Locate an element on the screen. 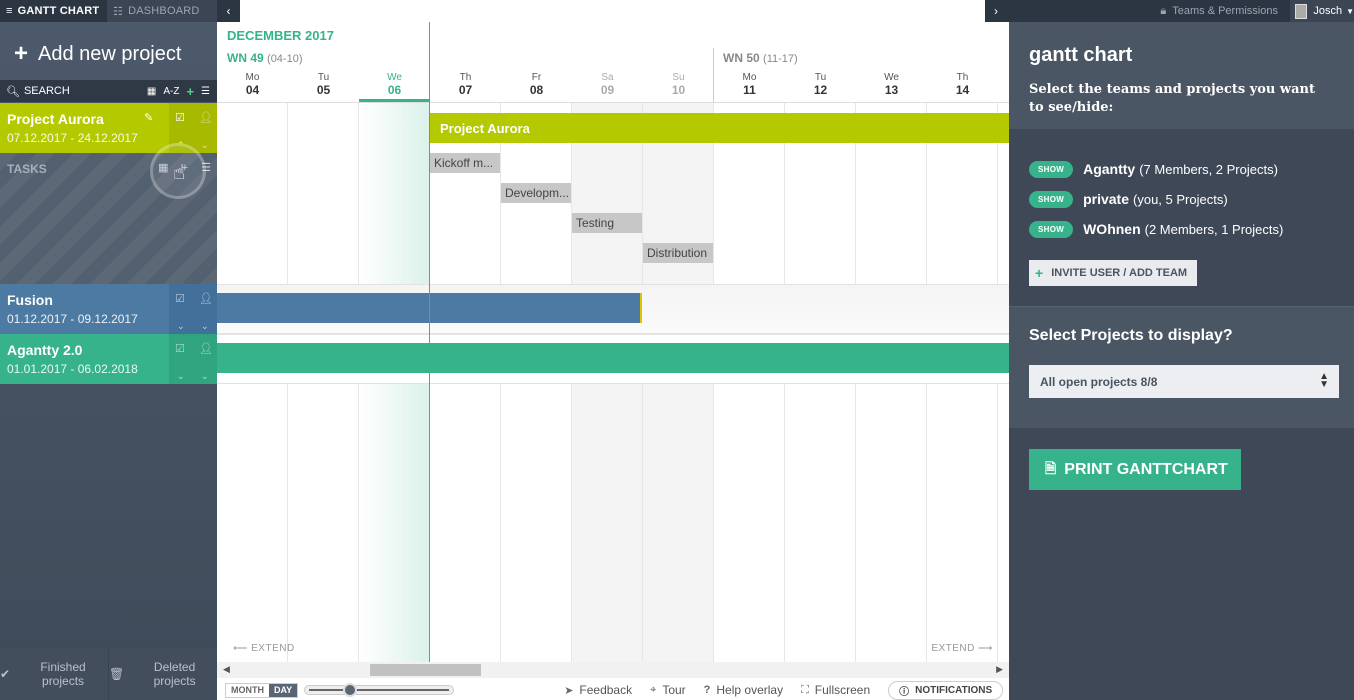 Image resolution: width=1354 pixels, height=700 pixels. tasks-label: TASKS is located at coordinates (27, 169).